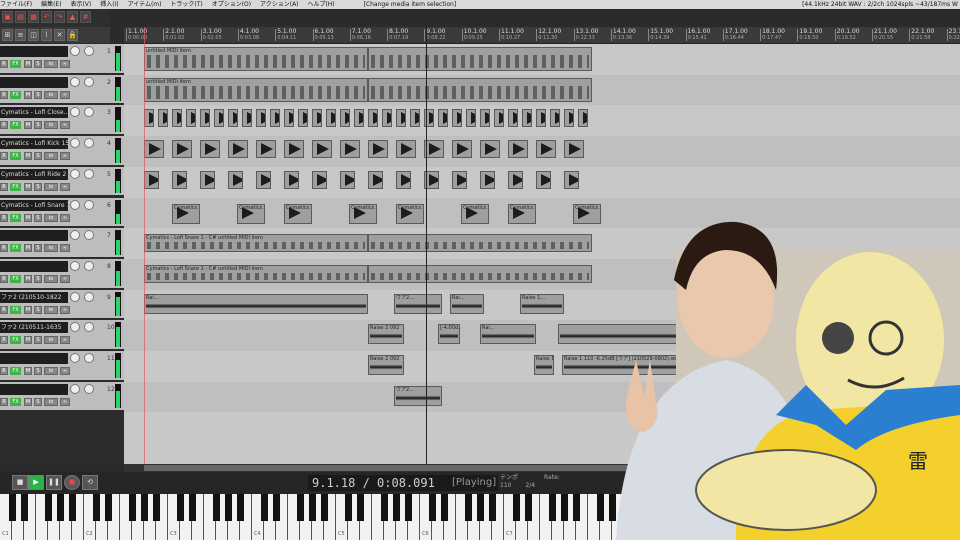 The image size is (960, 540). Describe the element at coordinates (46, 35) in the screenshot. I see `envelope-icon: ⌇` at that location.